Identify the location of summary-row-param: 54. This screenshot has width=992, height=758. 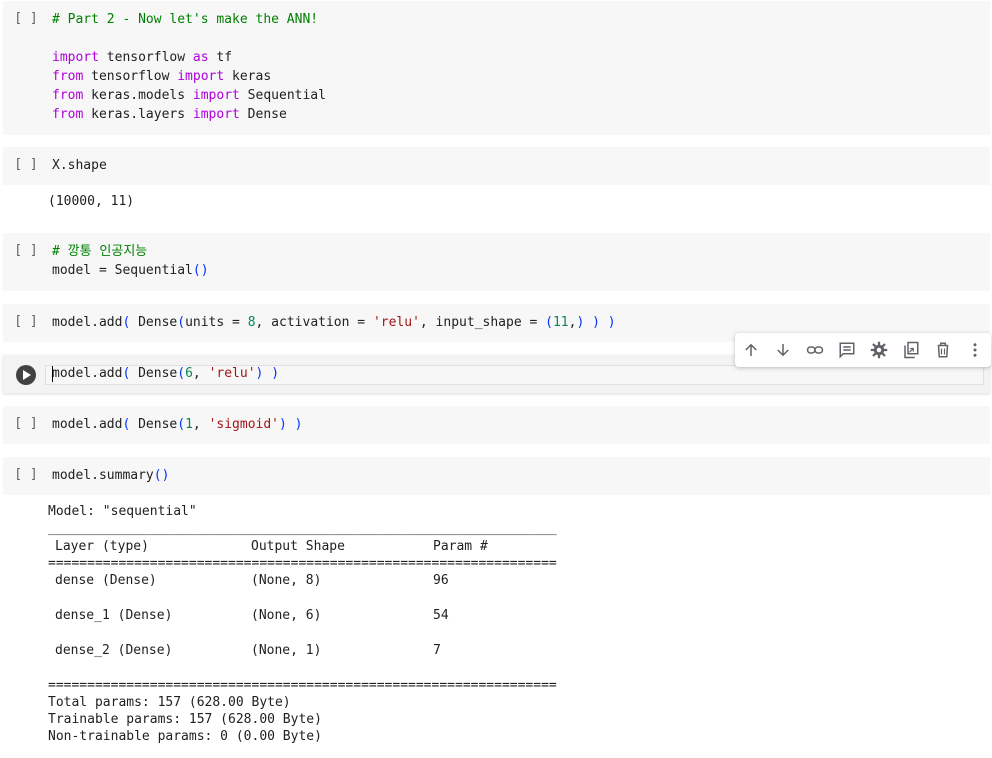
(441, 615).